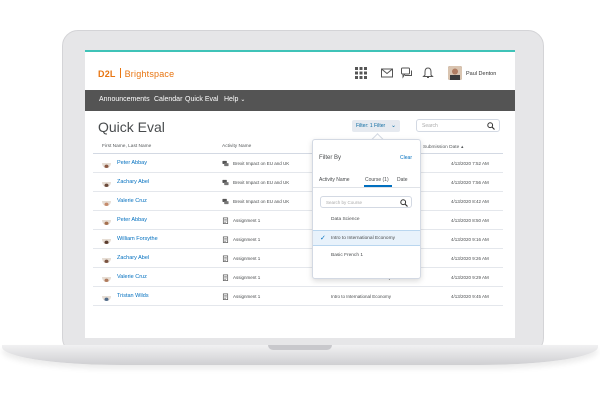 This screenshot has height=400, width=600. Describe the element at coordinates (323, 238) in the screenshot. I see `checkmark-icon: ✓` at that location.